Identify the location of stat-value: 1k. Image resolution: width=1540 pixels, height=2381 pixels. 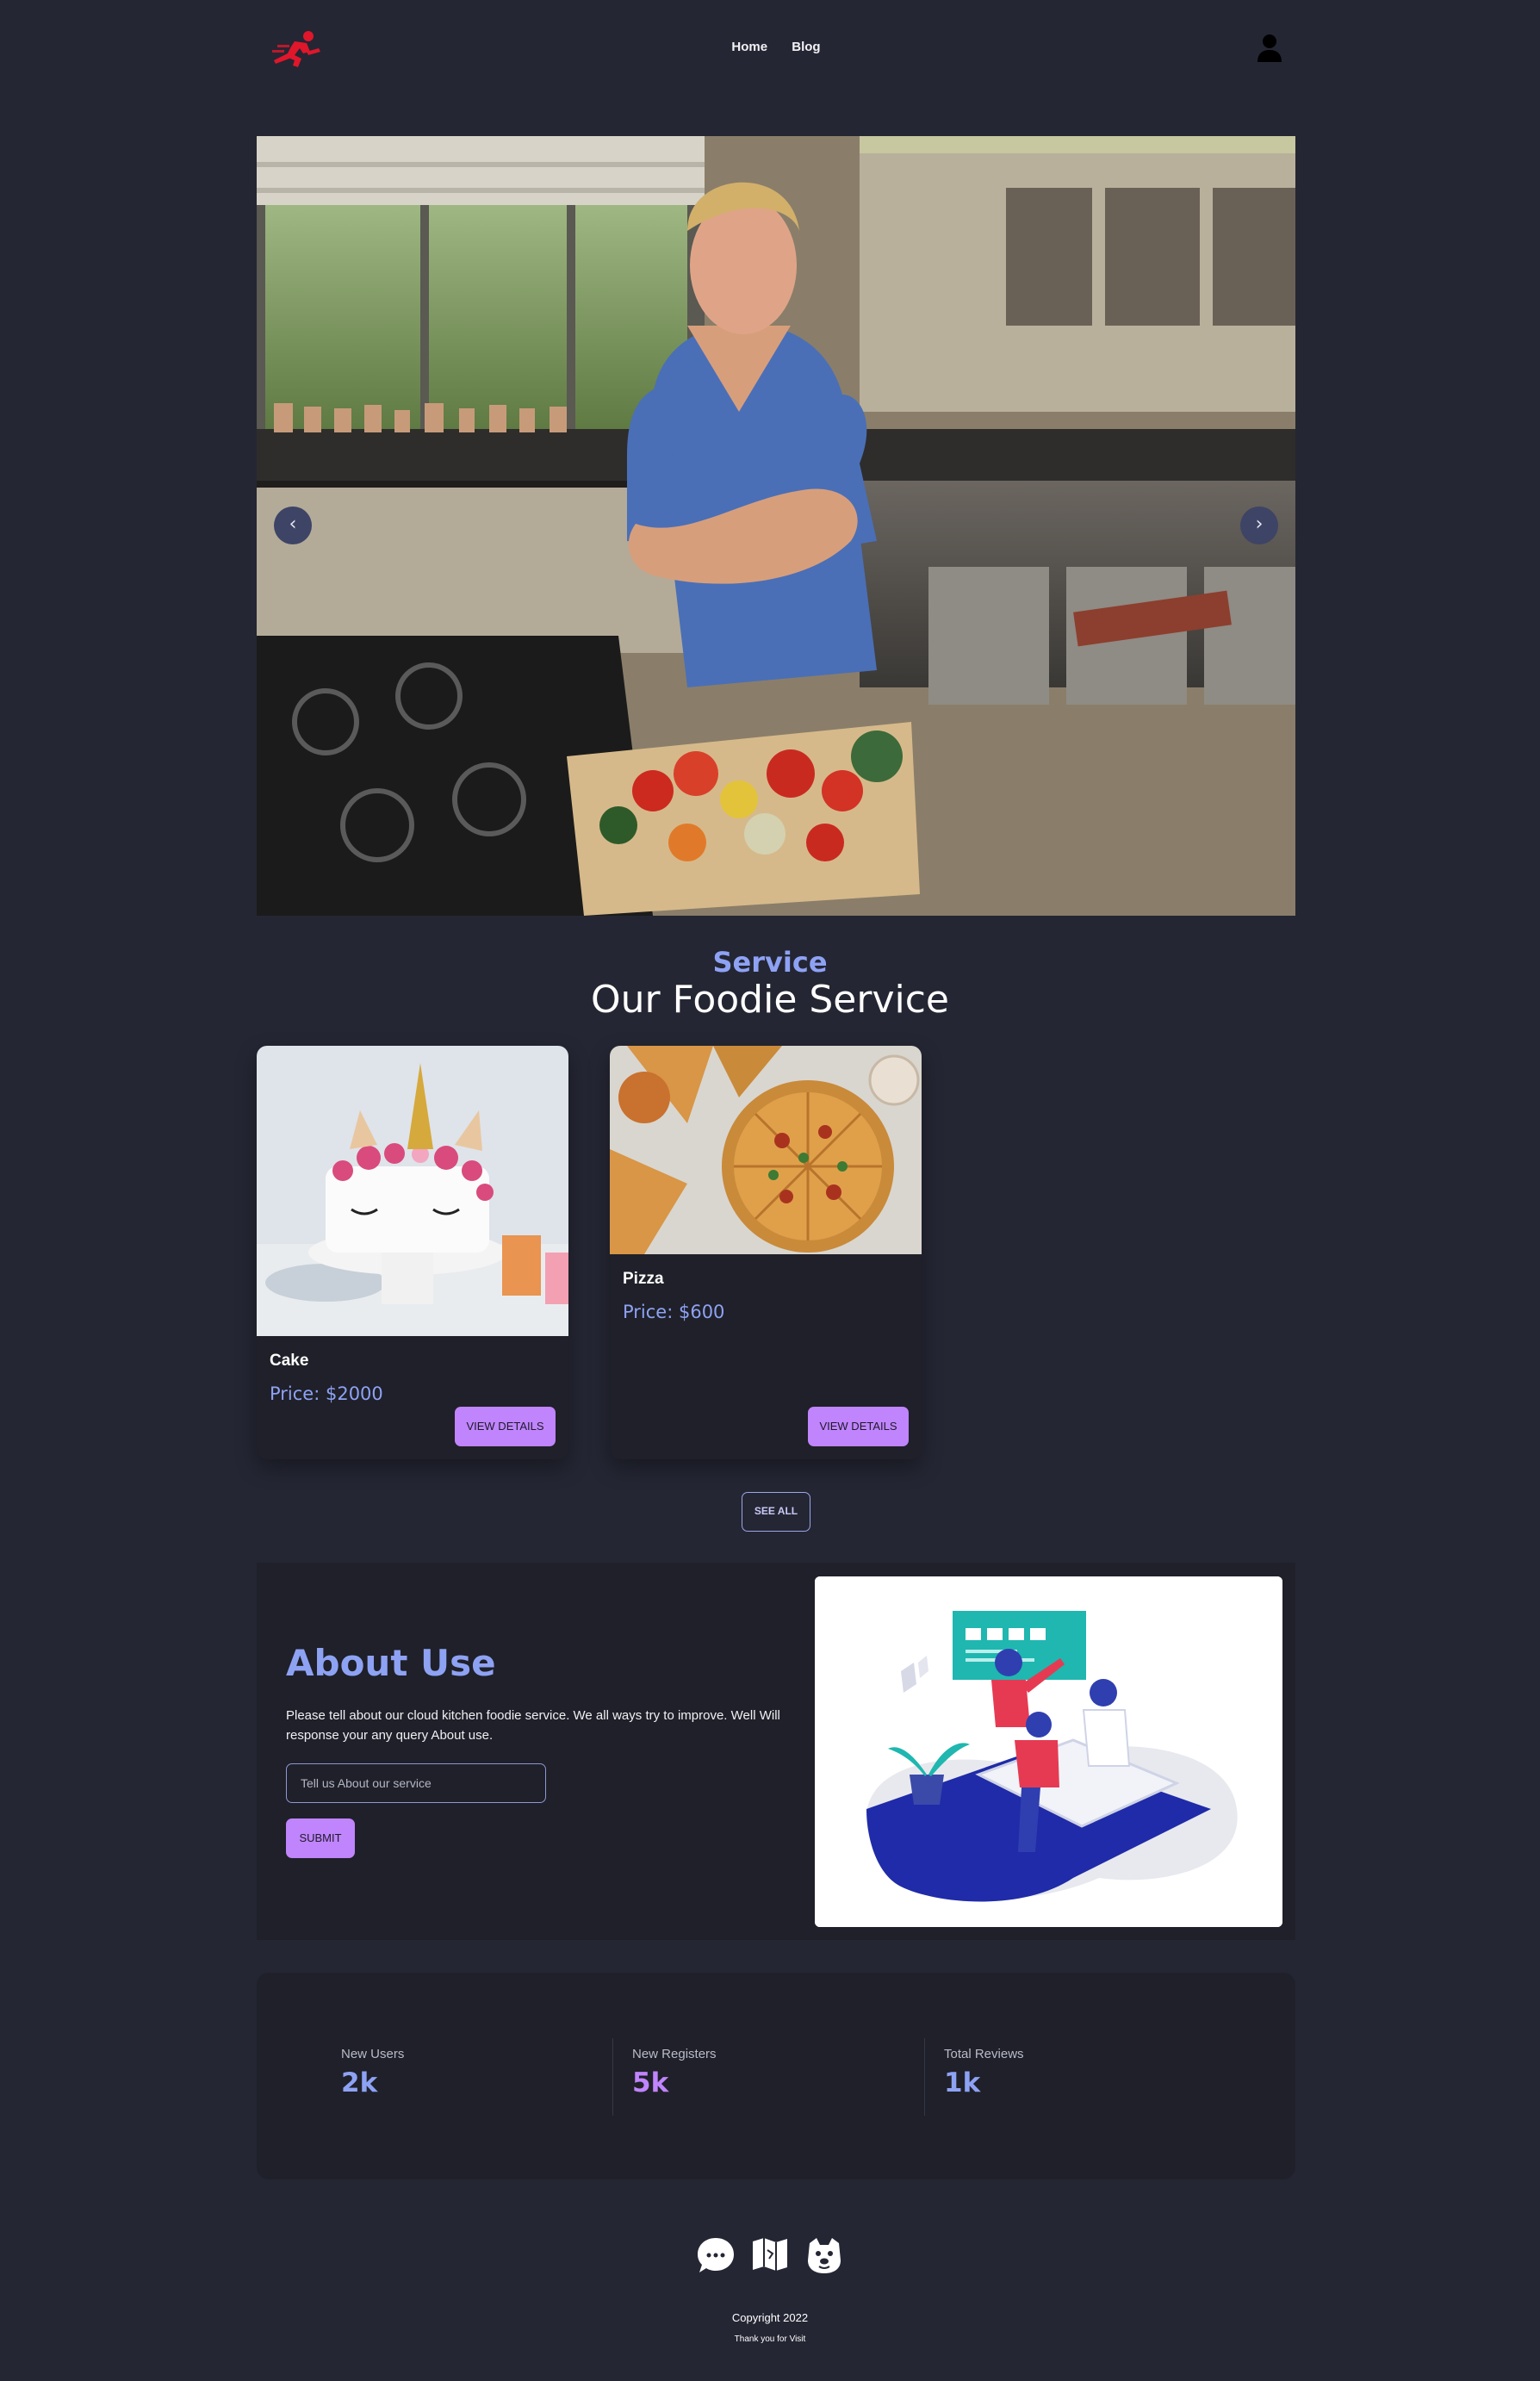
(962, 2082).